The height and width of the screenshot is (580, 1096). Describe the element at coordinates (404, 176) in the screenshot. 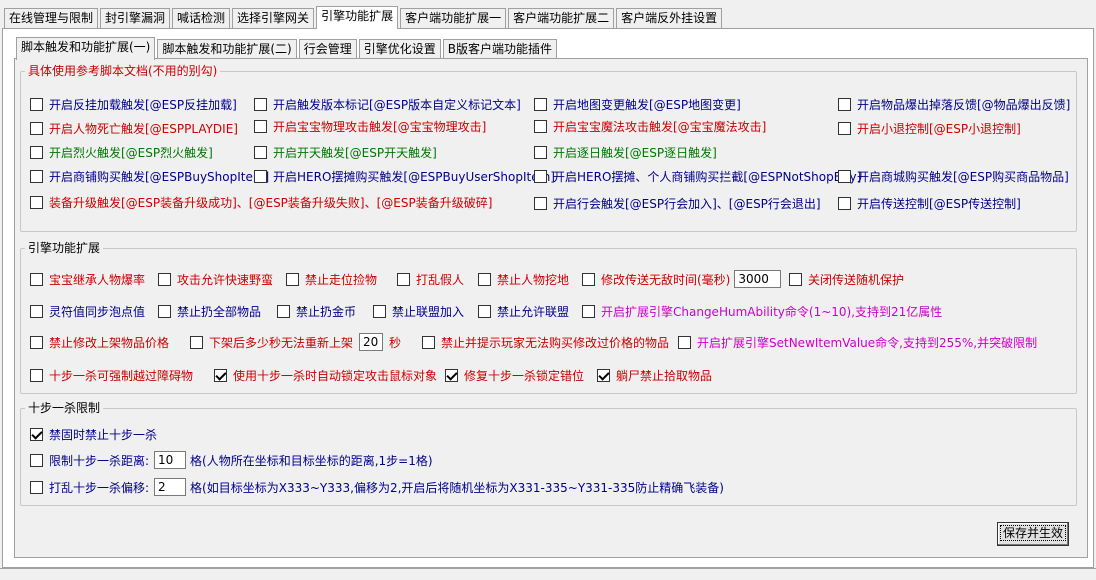

I see `option-hero-stall-buy-trigger: 开启HERO摆摊购买触发[@ESPBuyUserShopItem]` at that location.